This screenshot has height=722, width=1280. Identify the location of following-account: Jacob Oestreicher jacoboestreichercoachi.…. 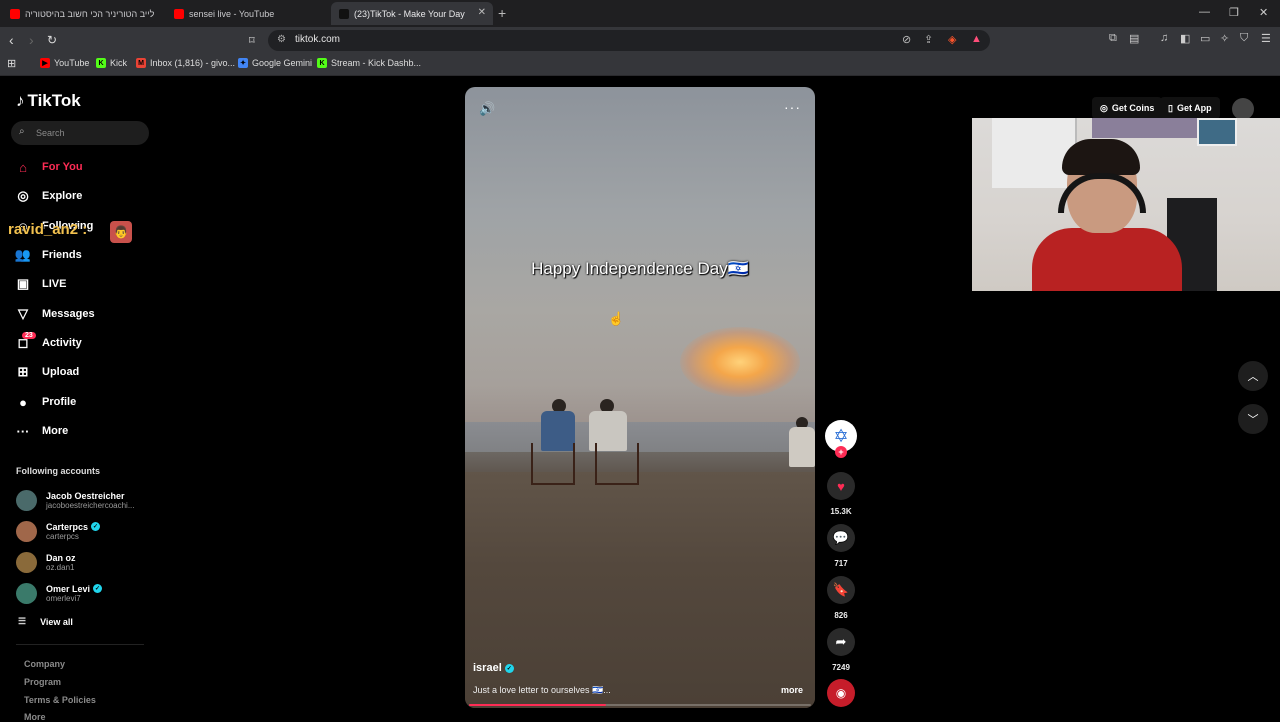
(75, 500).